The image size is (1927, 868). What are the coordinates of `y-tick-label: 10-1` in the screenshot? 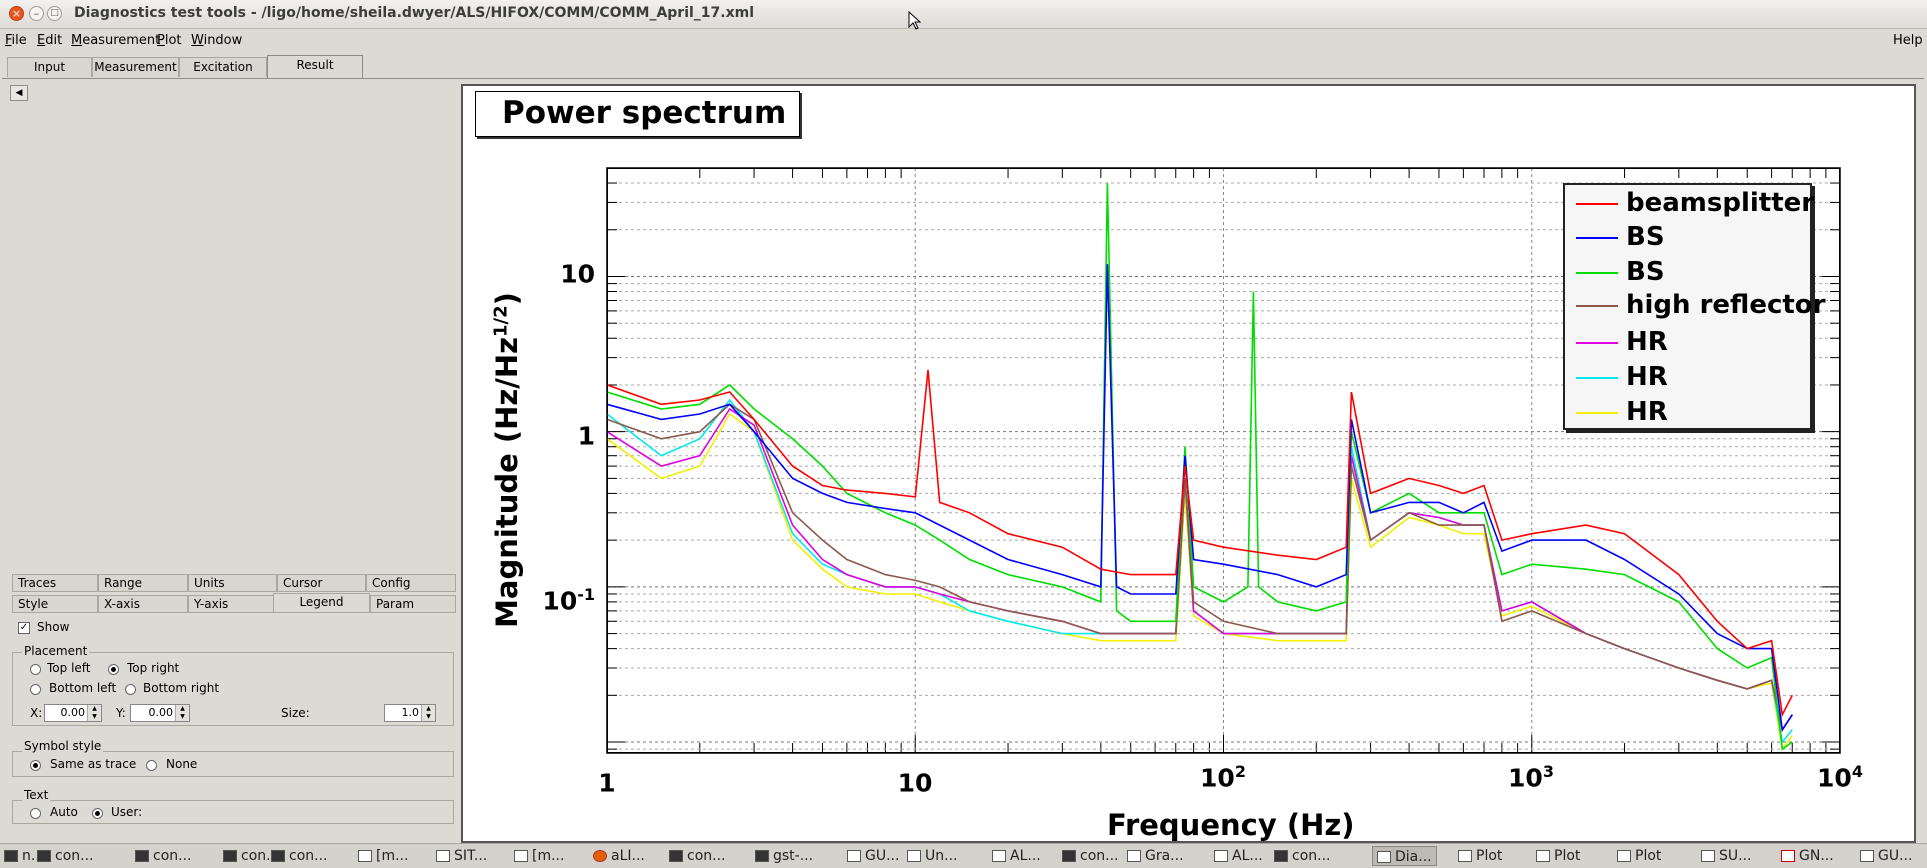 It's located at (568, 600).